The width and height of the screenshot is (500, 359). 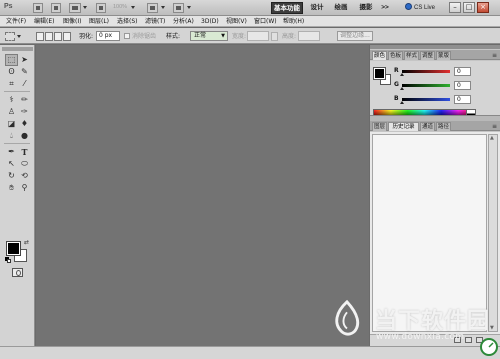 What do you see at coordinates (455, 7) in the screenshot?
I see `minimize-button: –` at bounding box center [455, 7].